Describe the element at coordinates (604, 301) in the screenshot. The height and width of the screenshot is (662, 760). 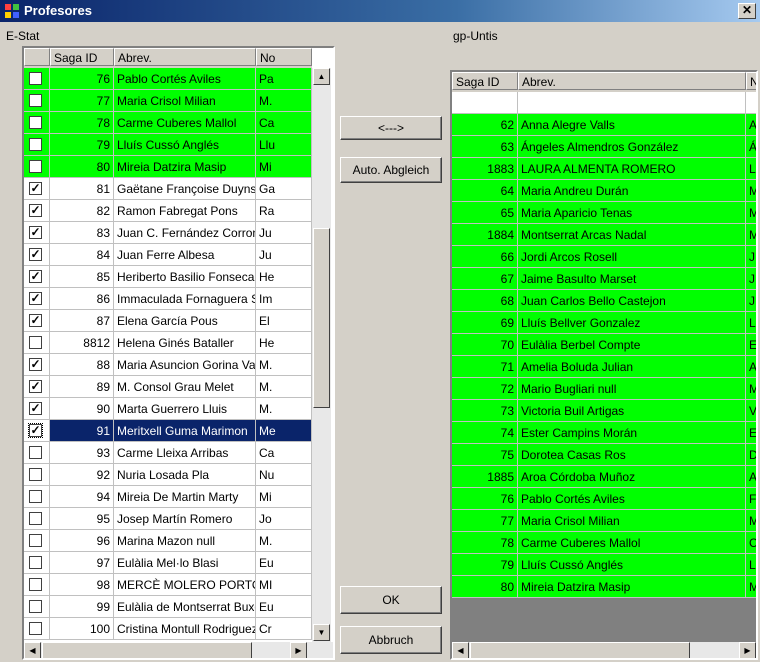
I see `table-row: 68 Juan Carlos Bello Castejon J` at that location.